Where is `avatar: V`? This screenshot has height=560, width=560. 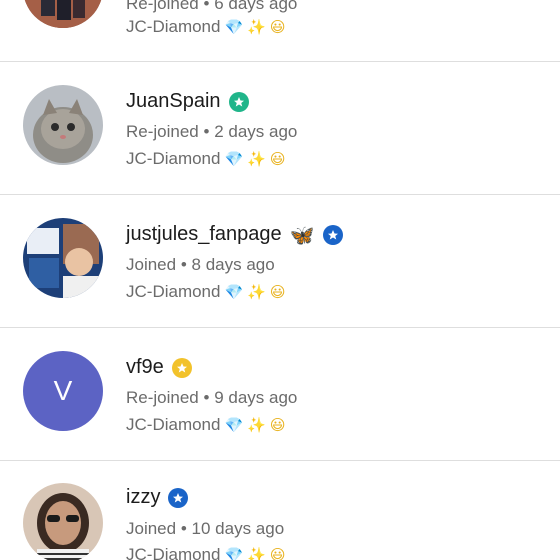 avatar: V is located at coordinates (63, 391).